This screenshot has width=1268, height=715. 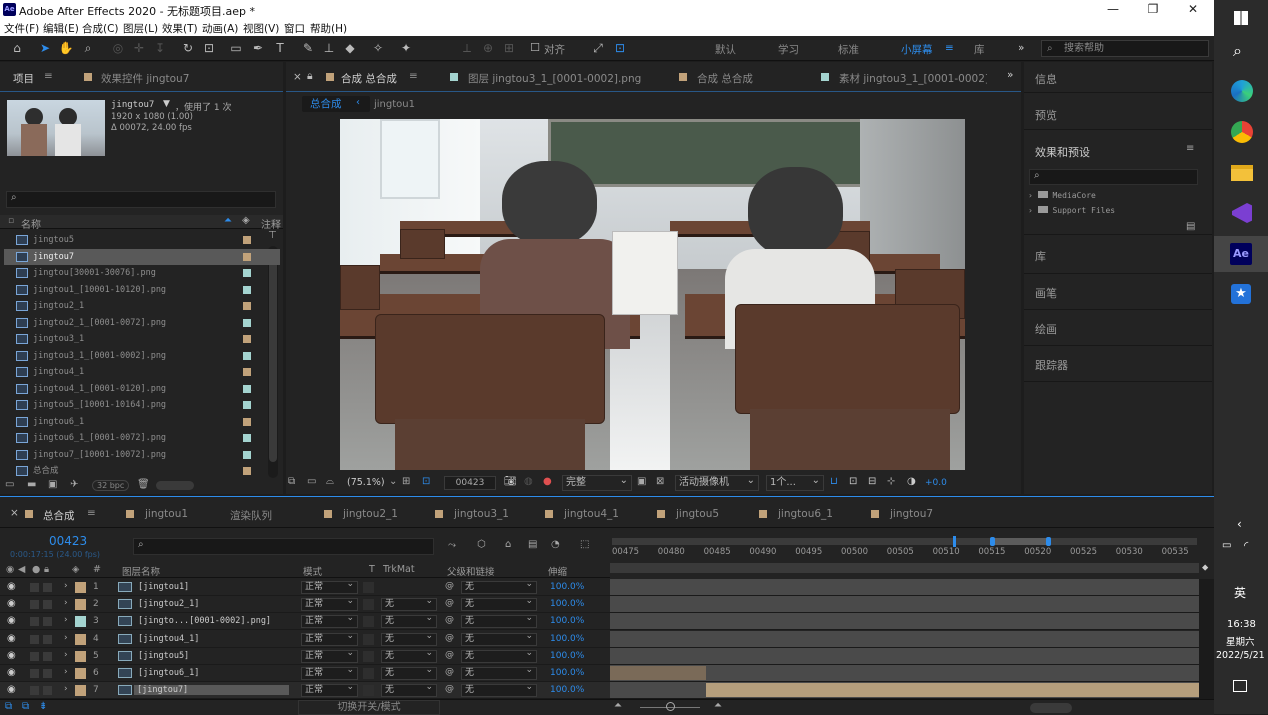 What do you see at coordinates (142, 273) in the screenshot?
I see `project-item: jingtou[30001-30076].png` at bounding box center [142, 273].